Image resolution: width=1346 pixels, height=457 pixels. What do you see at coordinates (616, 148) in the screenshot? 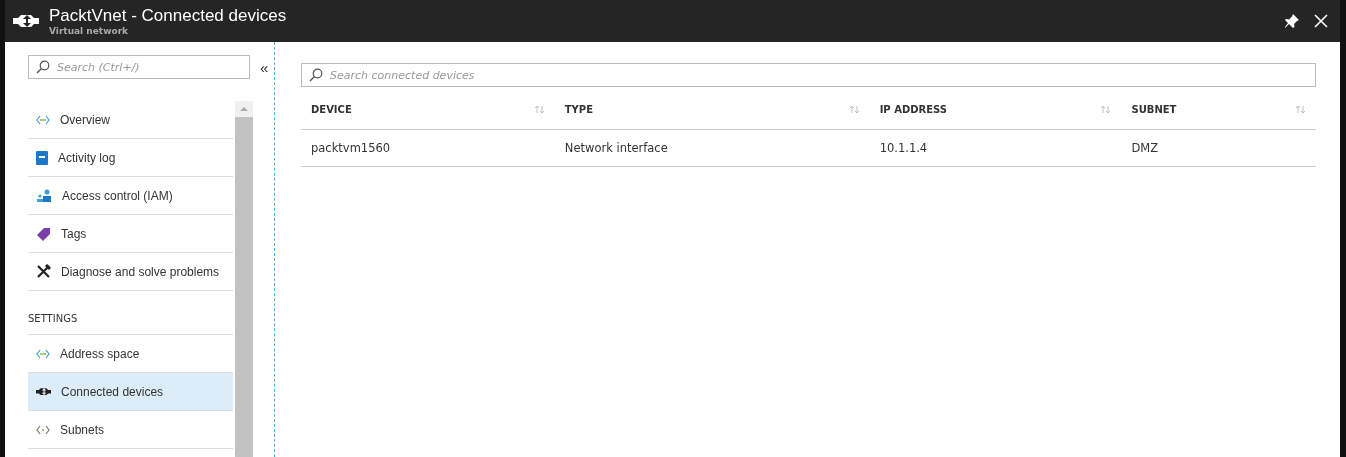
I see `table-cell: Network interface` at bounding box center [616, 148].